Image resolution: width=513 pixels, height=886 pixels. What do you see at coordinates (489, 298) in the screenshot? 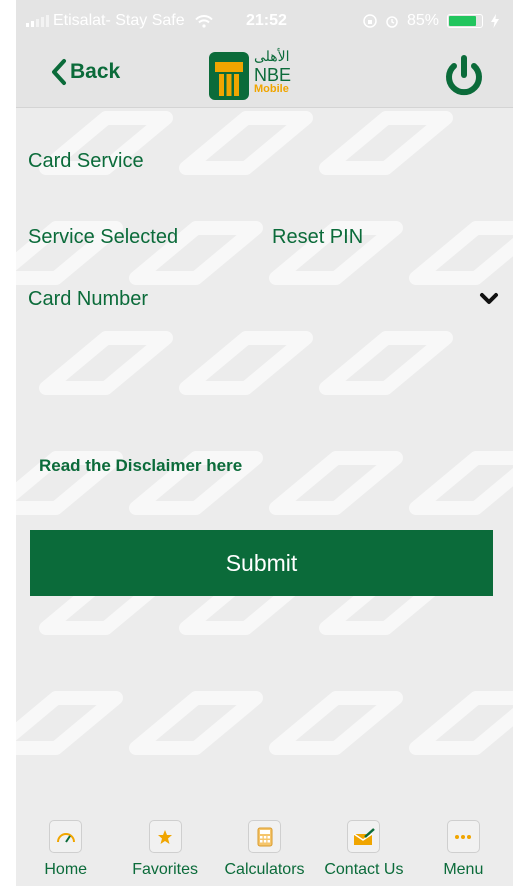
I see `chevron-down-icon` at bounding box center [489, 298].